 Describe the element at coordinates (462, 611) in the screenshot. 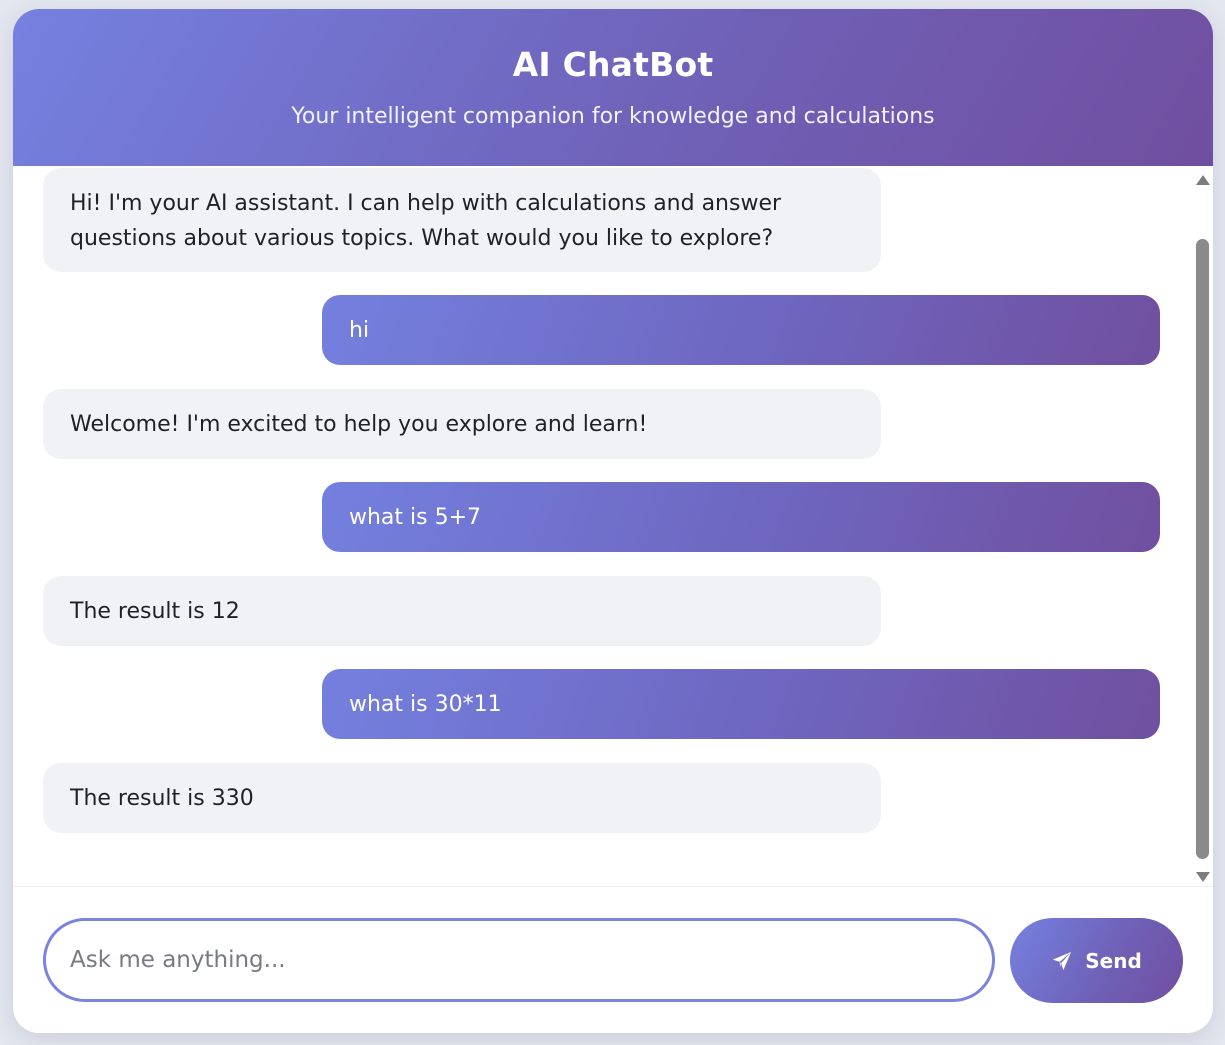

I see `bot-message: The result is 12` at that location.